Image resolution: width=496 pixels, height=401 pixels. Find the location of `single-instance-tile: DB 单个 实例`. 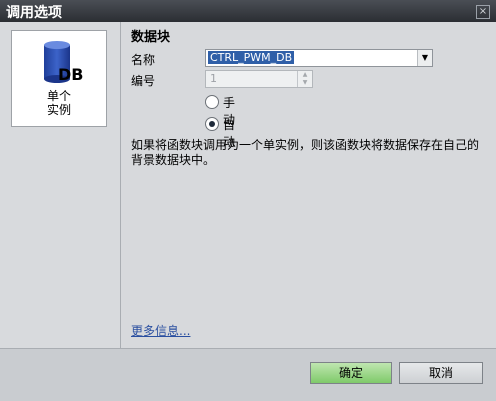

single-instance-tile: DB 单个 实例 is located at coordinates (59, 78).